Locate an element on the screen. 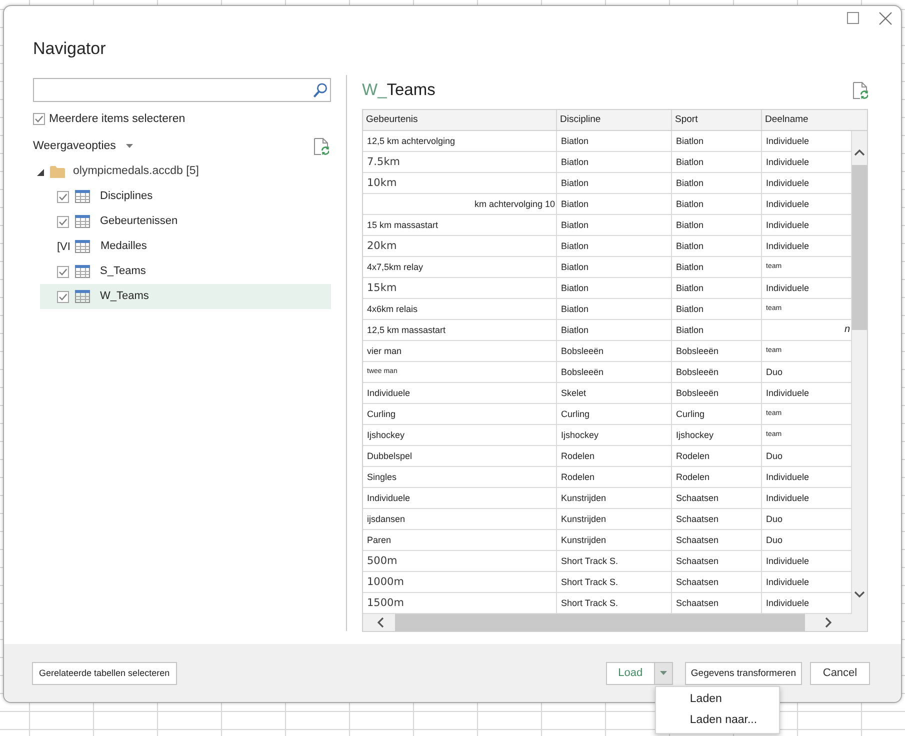 This screenshot has height=736, width=905. tree-item: W_Teams is located at coordinates (185, 296).